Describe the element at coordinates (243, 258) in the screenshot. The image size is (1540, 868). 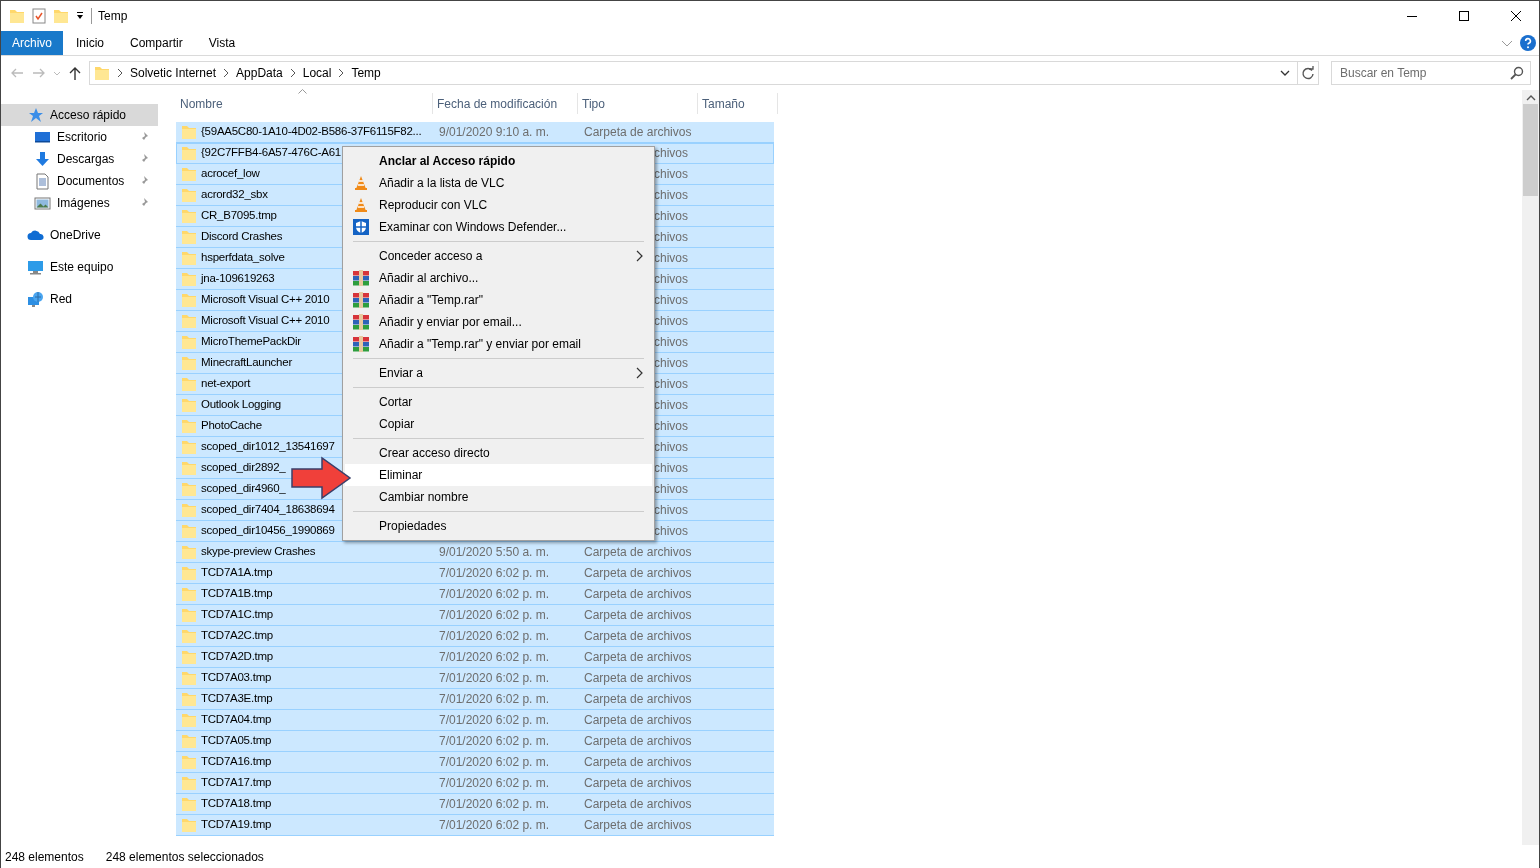
I see `file-name: hsperfdata_solve` at that location.